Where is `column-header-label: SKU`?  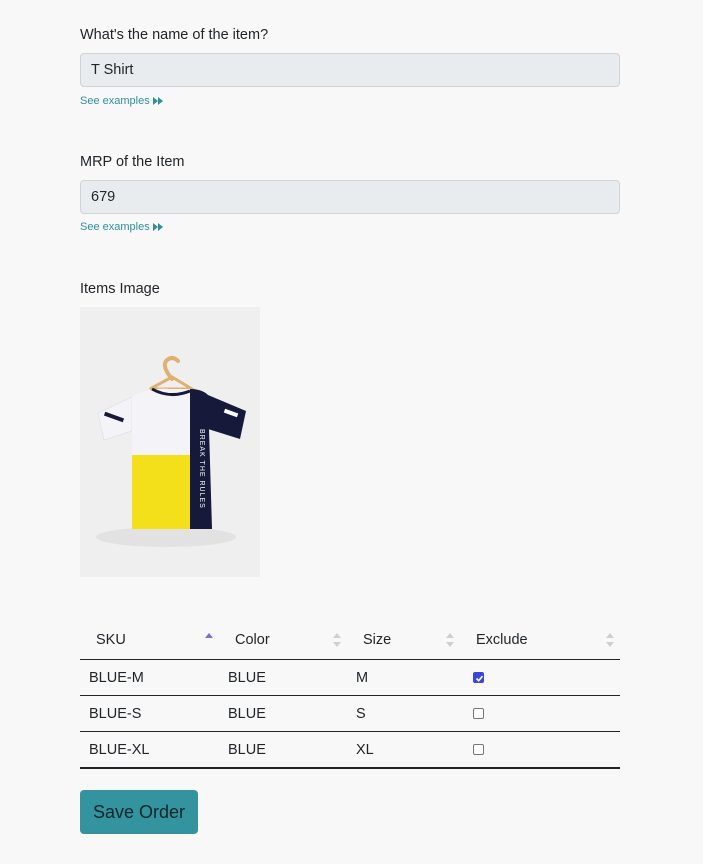
column-header-label: SKU is located at coordinates (111, 639).